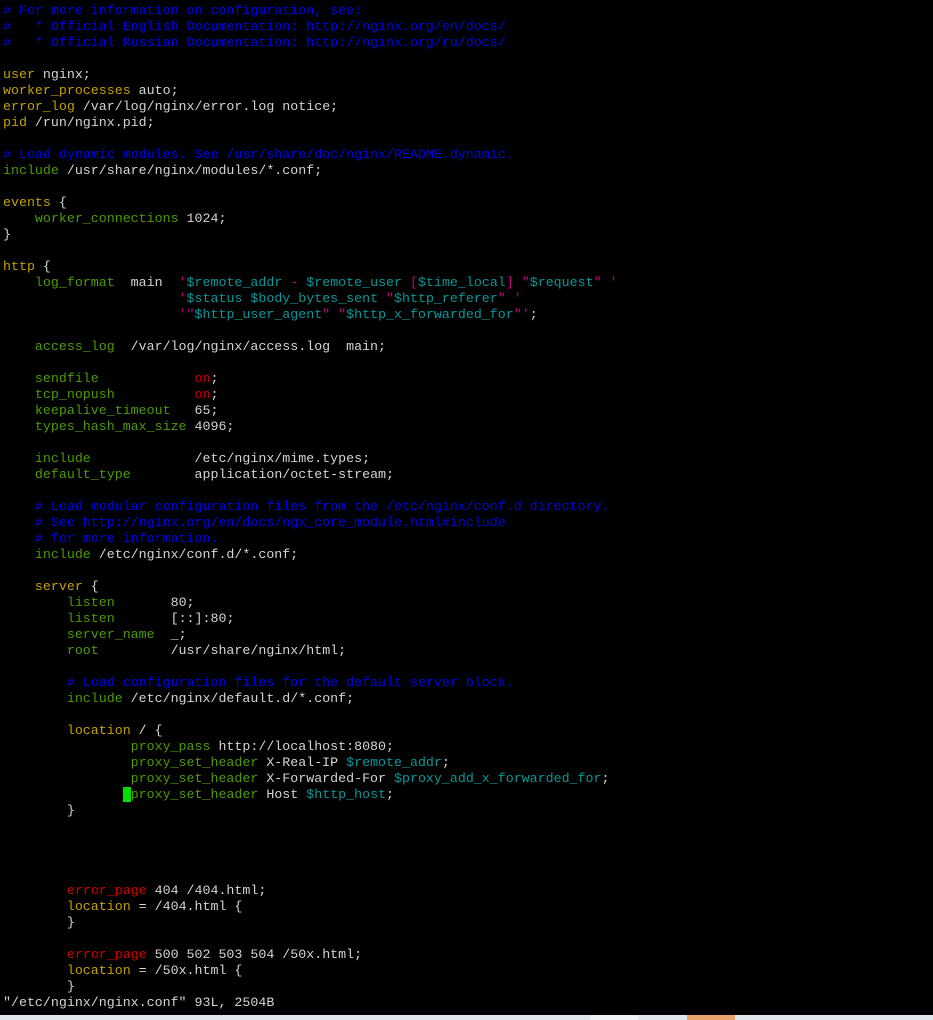 The height and width of the screenshot is (1020, 933). What do you see at coordinates (262, 474) in the screenshot?
I see `text-token: application/octet-stream;` at bounding box center [262, 474].